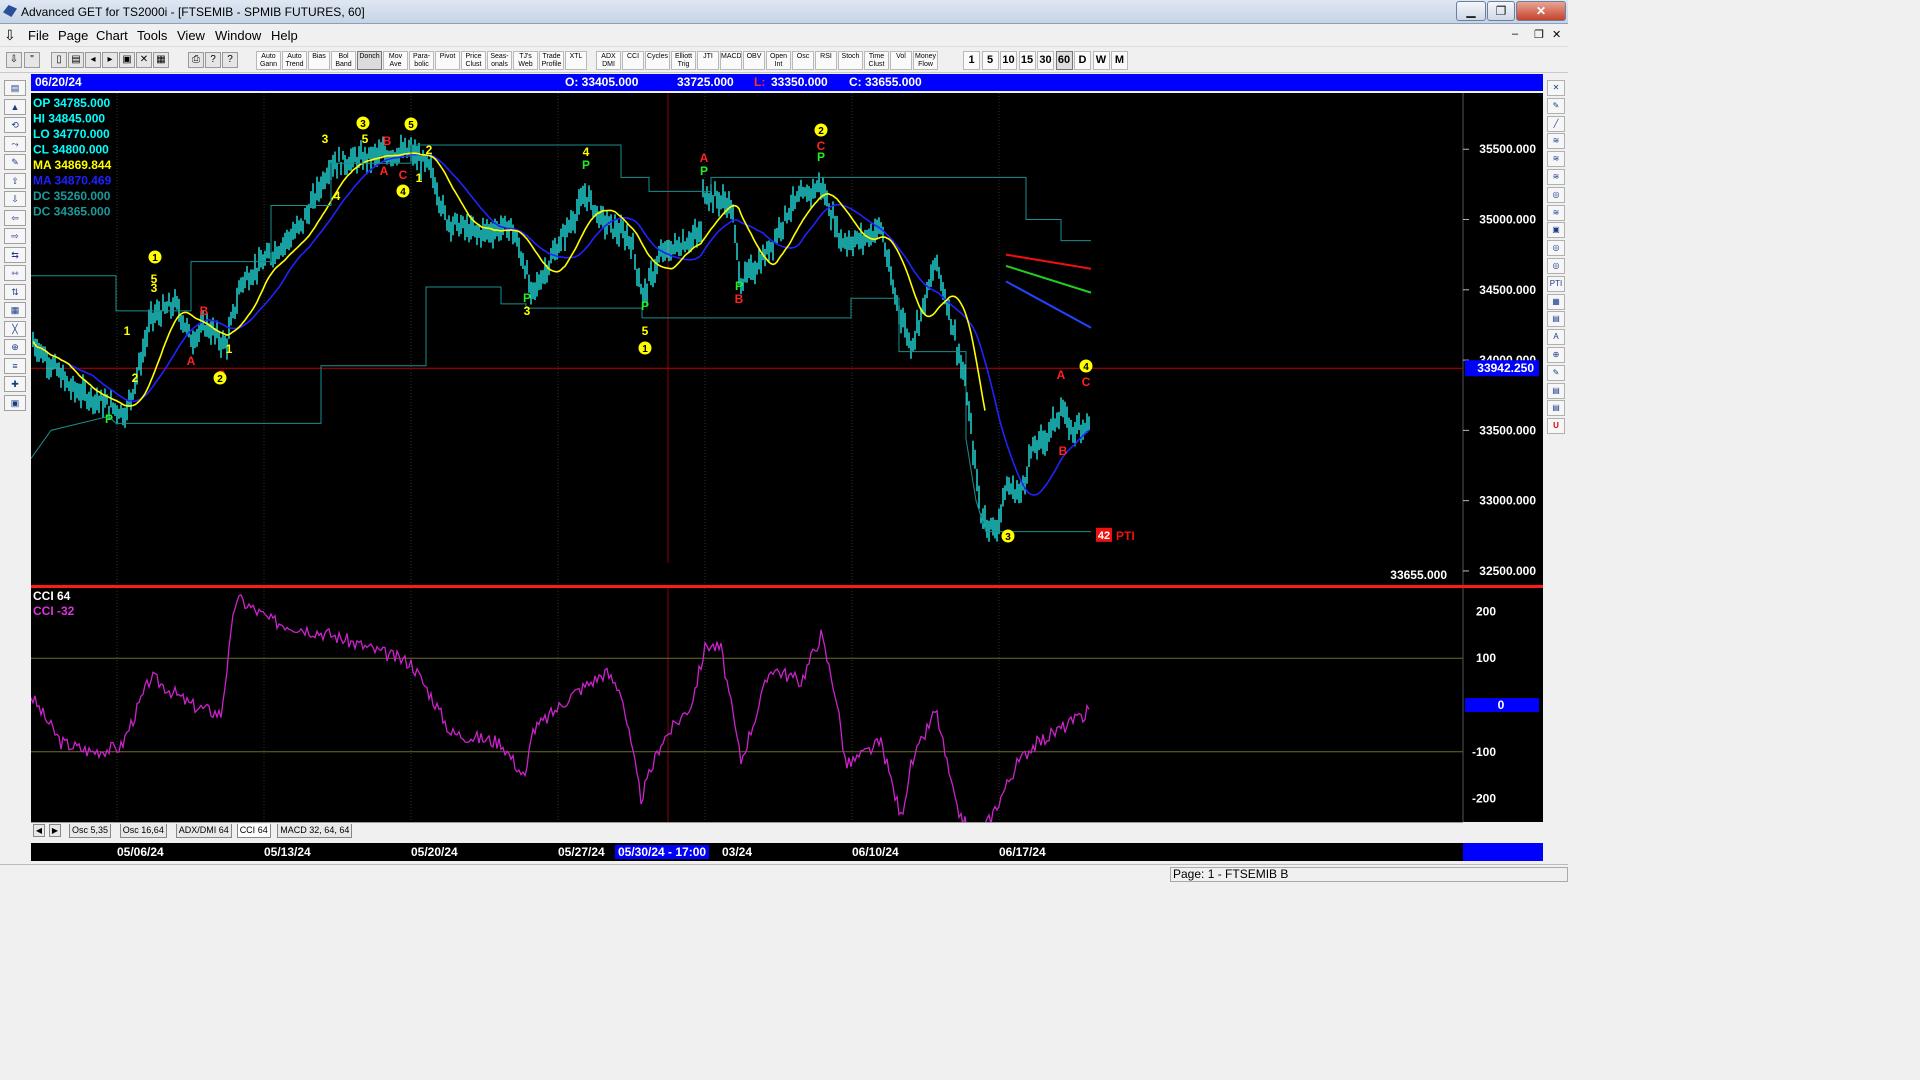  What do you see at coordinates (127, 60) in the screenshot?
I see `copy-icon: ▣` at bounding box center [127, 60].